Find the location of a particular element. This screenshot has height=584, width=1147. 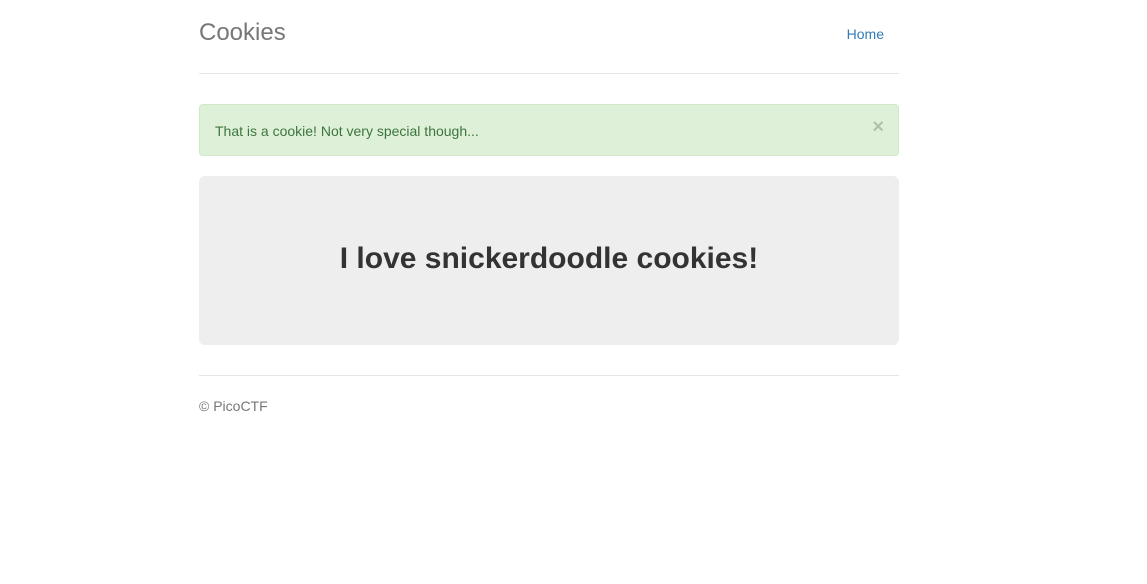

main-heading: I love snickerdoodle cookies! is located at coordinates (549, 258).